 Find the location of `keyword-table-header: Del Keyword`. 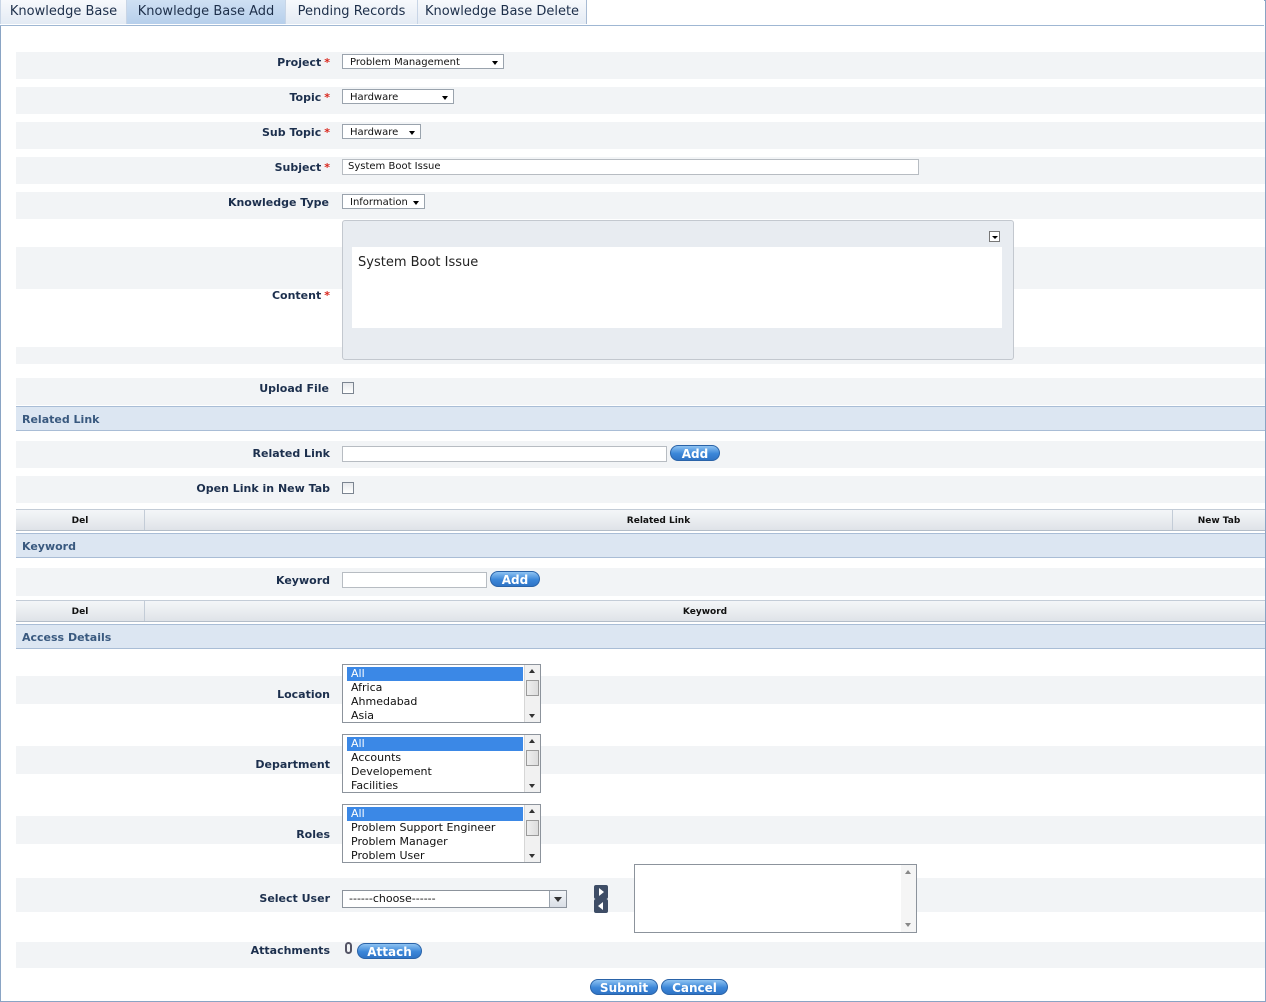

keyword-table-header: Del Keyword is located at coordinates (640, 611).